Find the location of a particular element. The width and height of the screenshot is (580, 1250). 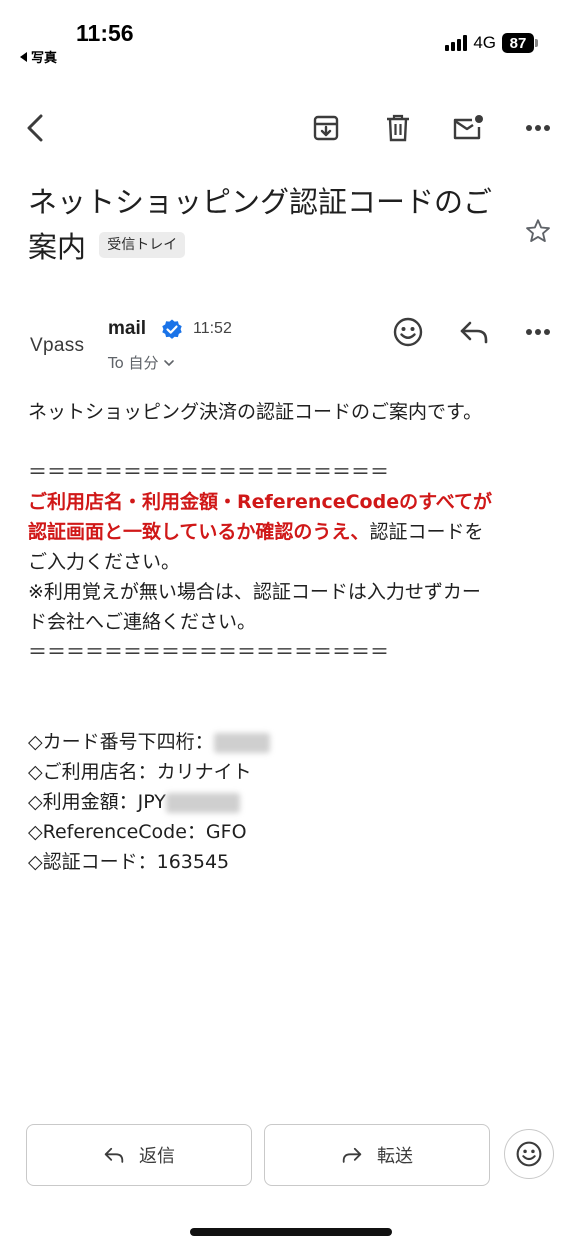

sender-name: mail is located at coordinates (127, 329).